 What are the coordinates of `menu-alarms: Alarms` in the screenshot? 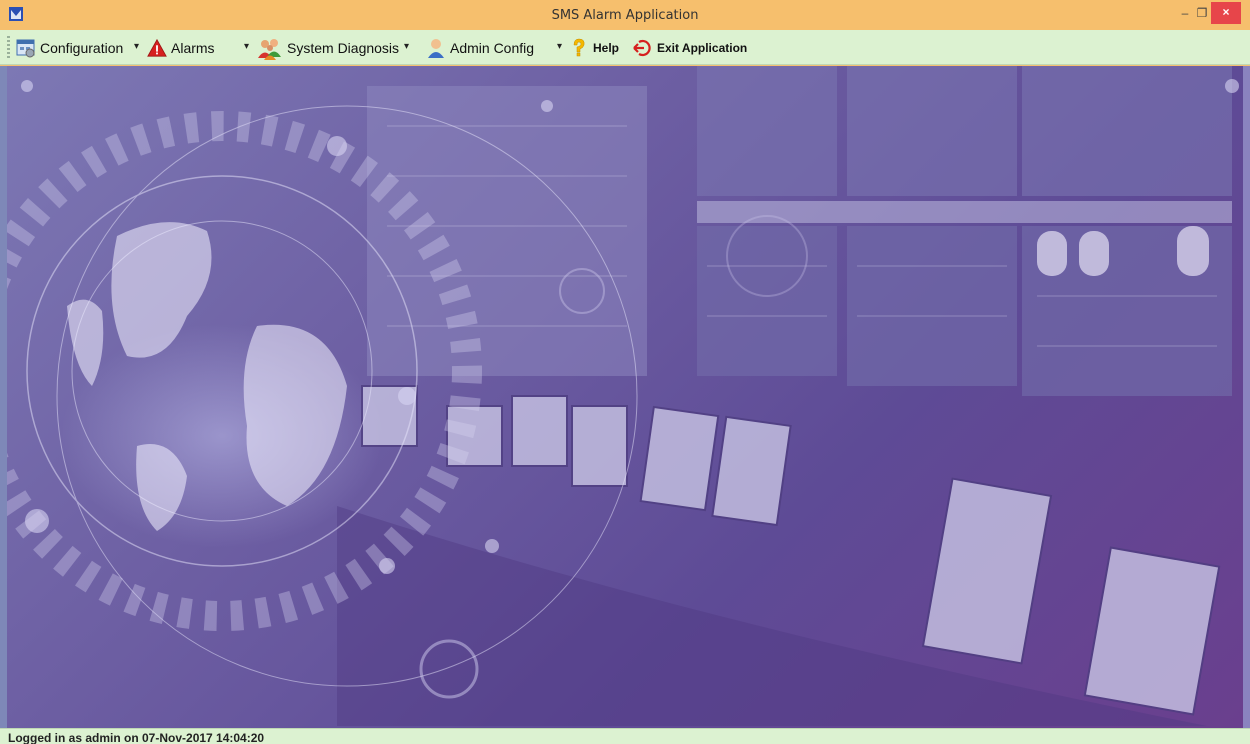 It's located at (181, 48).